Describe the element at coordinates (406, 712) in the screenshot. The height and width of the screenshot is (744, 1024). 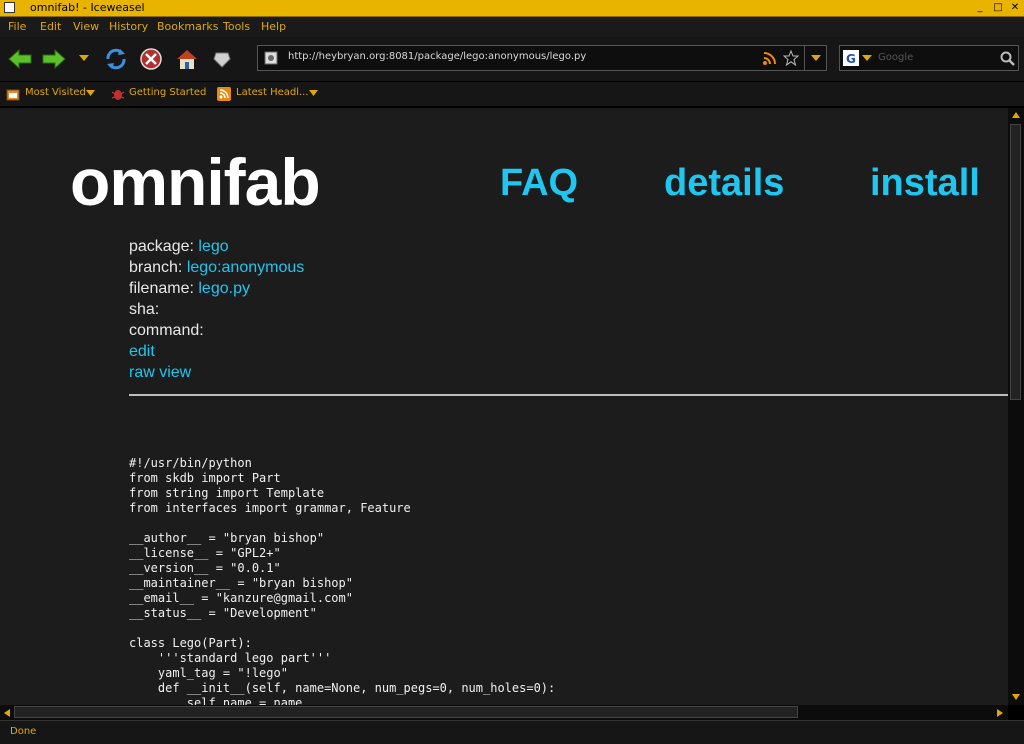
I see `horizontal-scroll-thumb` at that location.